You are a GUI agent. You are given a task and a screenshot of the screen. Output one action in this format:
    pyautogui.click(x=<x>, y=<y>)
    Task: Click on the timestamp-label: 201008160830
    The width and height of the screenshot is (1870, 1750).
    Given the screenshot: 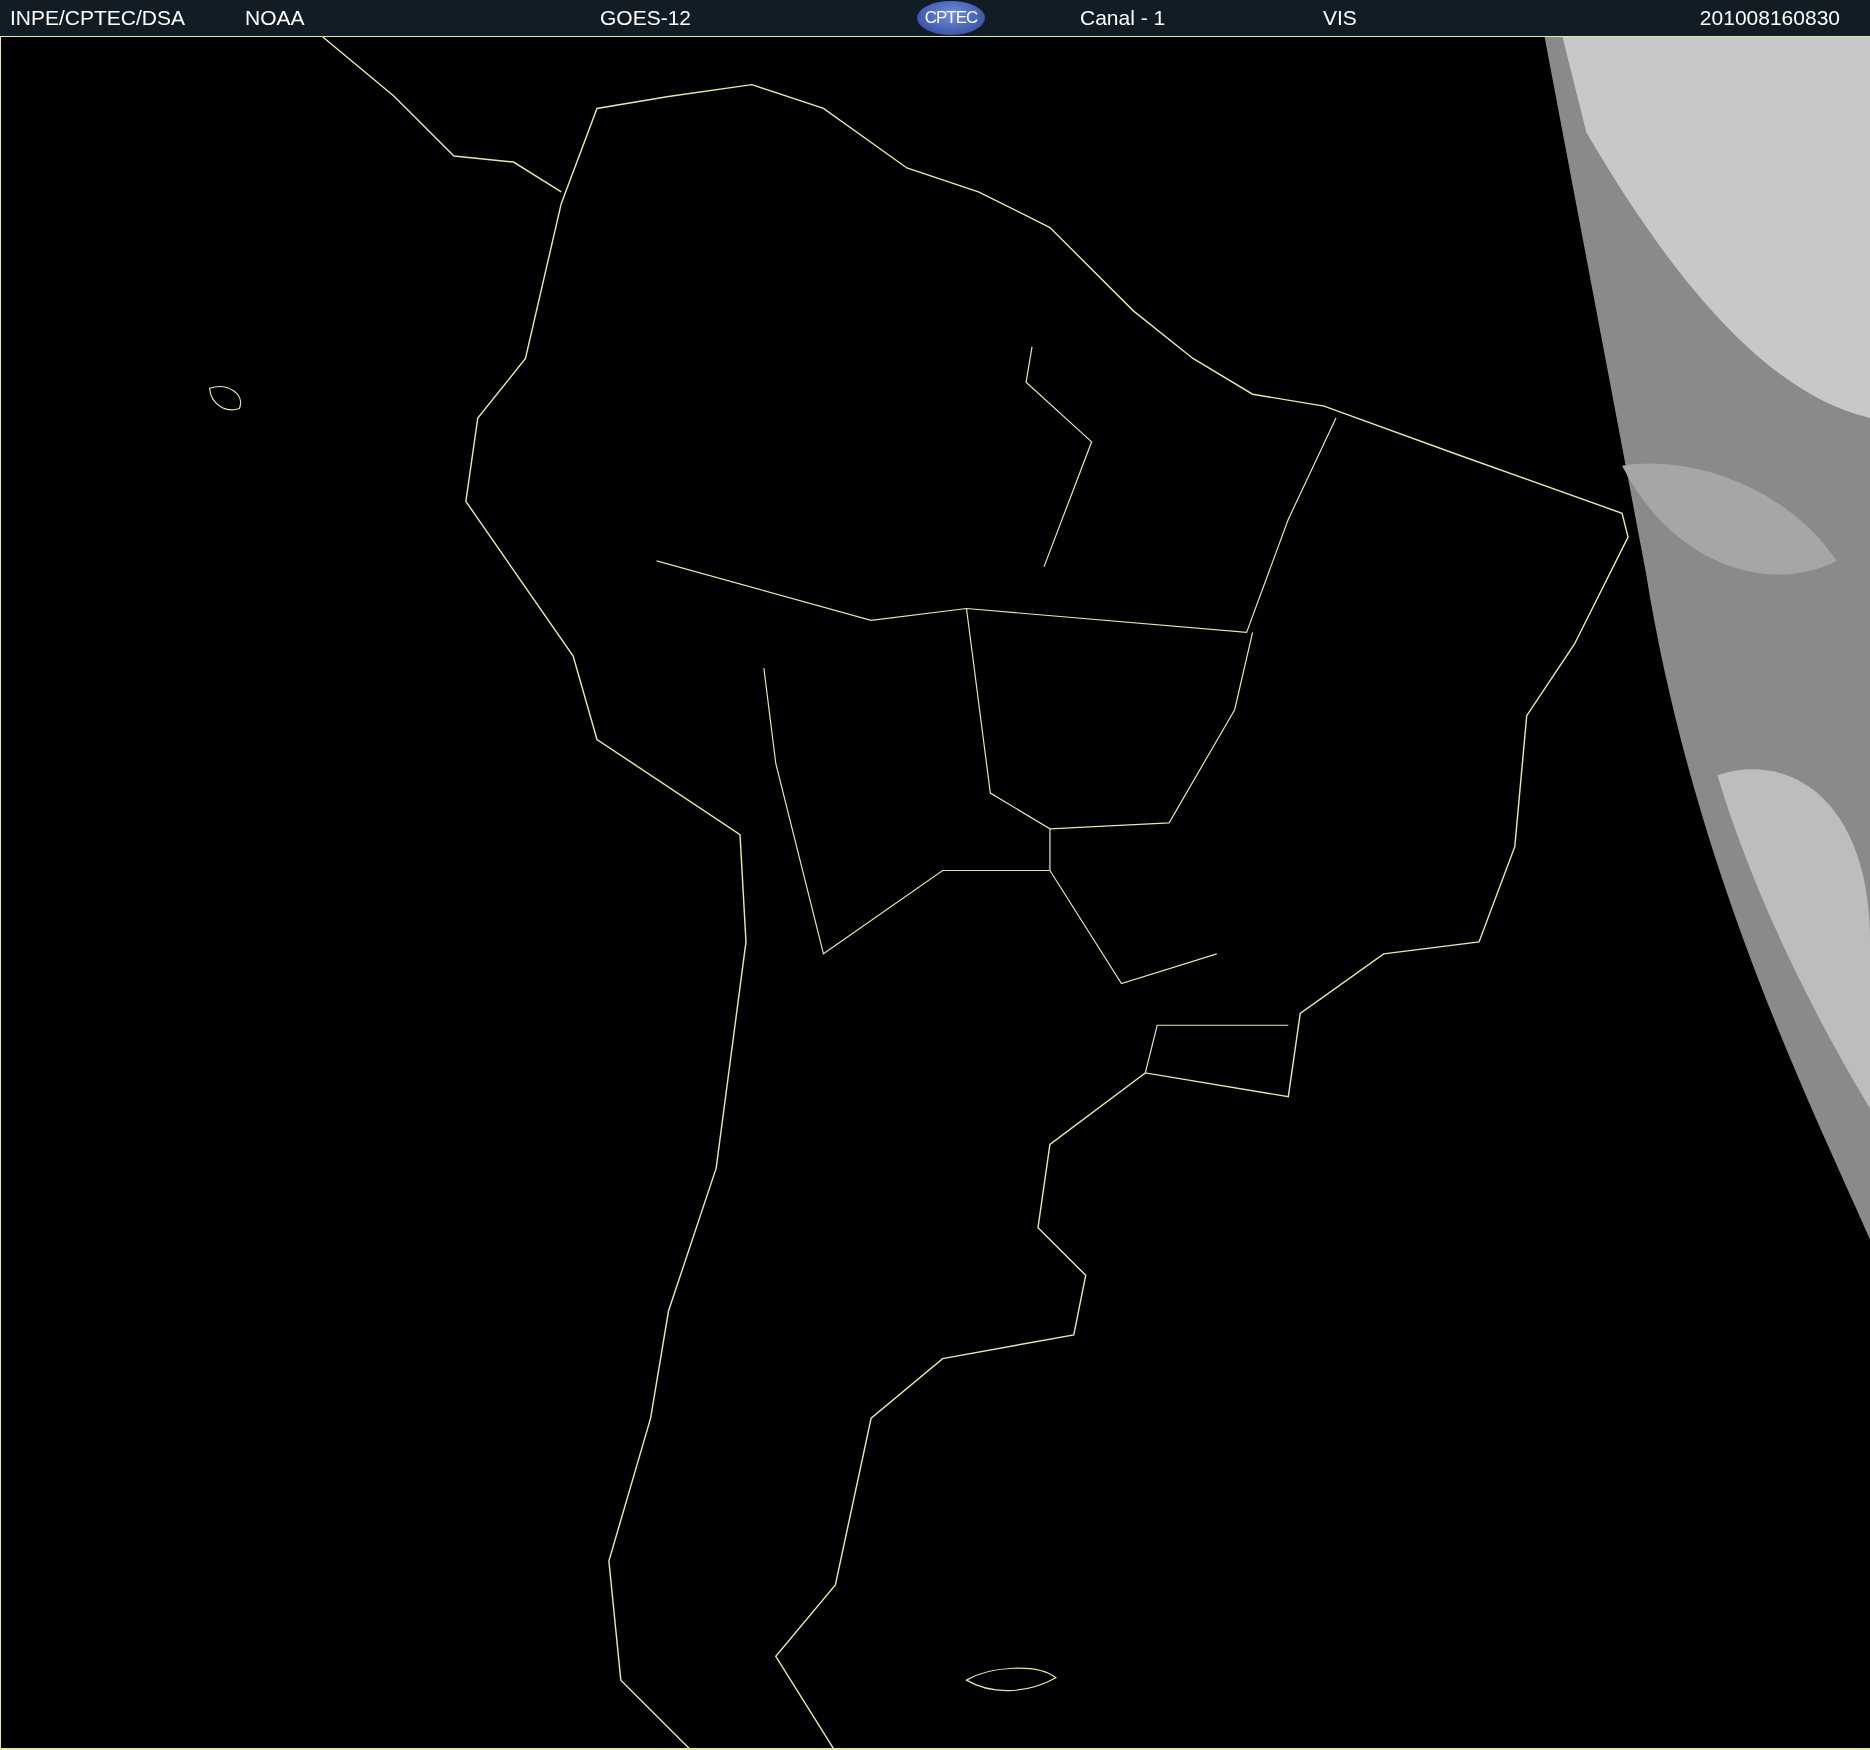 What is the action you would take?
    pyautogui.click(x=1769, y=18)
    